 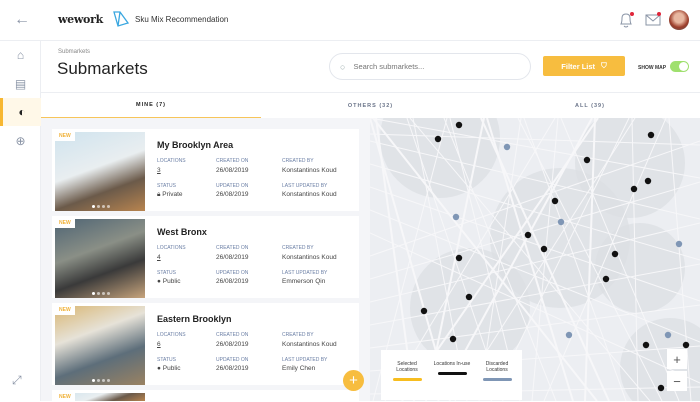 What do you see at coordinates (205, 396) in the screenshot?
I see `submarket-card: NEW` at bounding box center [205, 396].